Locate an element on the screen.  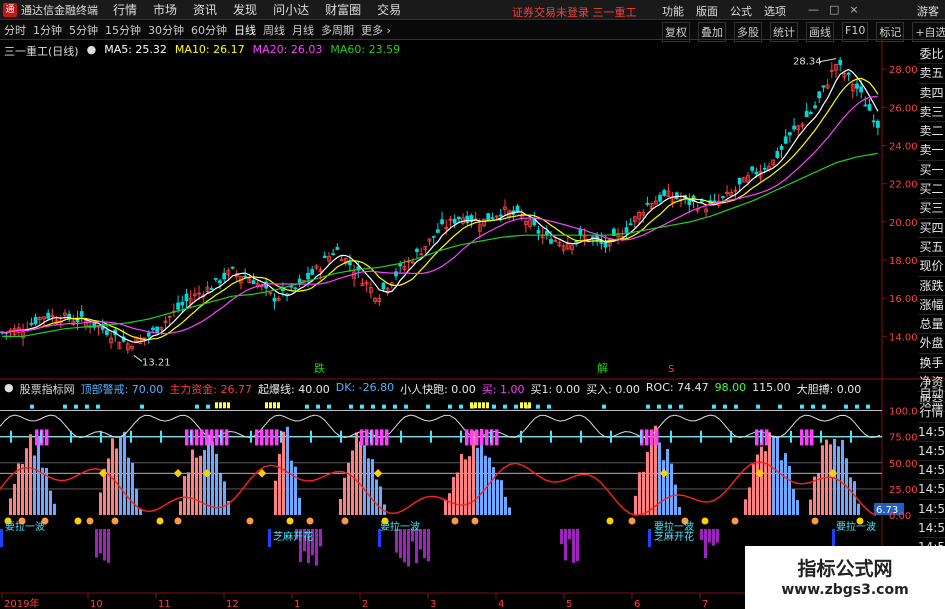
quote-field-0: 委比 is located at coordinates (931, 55).